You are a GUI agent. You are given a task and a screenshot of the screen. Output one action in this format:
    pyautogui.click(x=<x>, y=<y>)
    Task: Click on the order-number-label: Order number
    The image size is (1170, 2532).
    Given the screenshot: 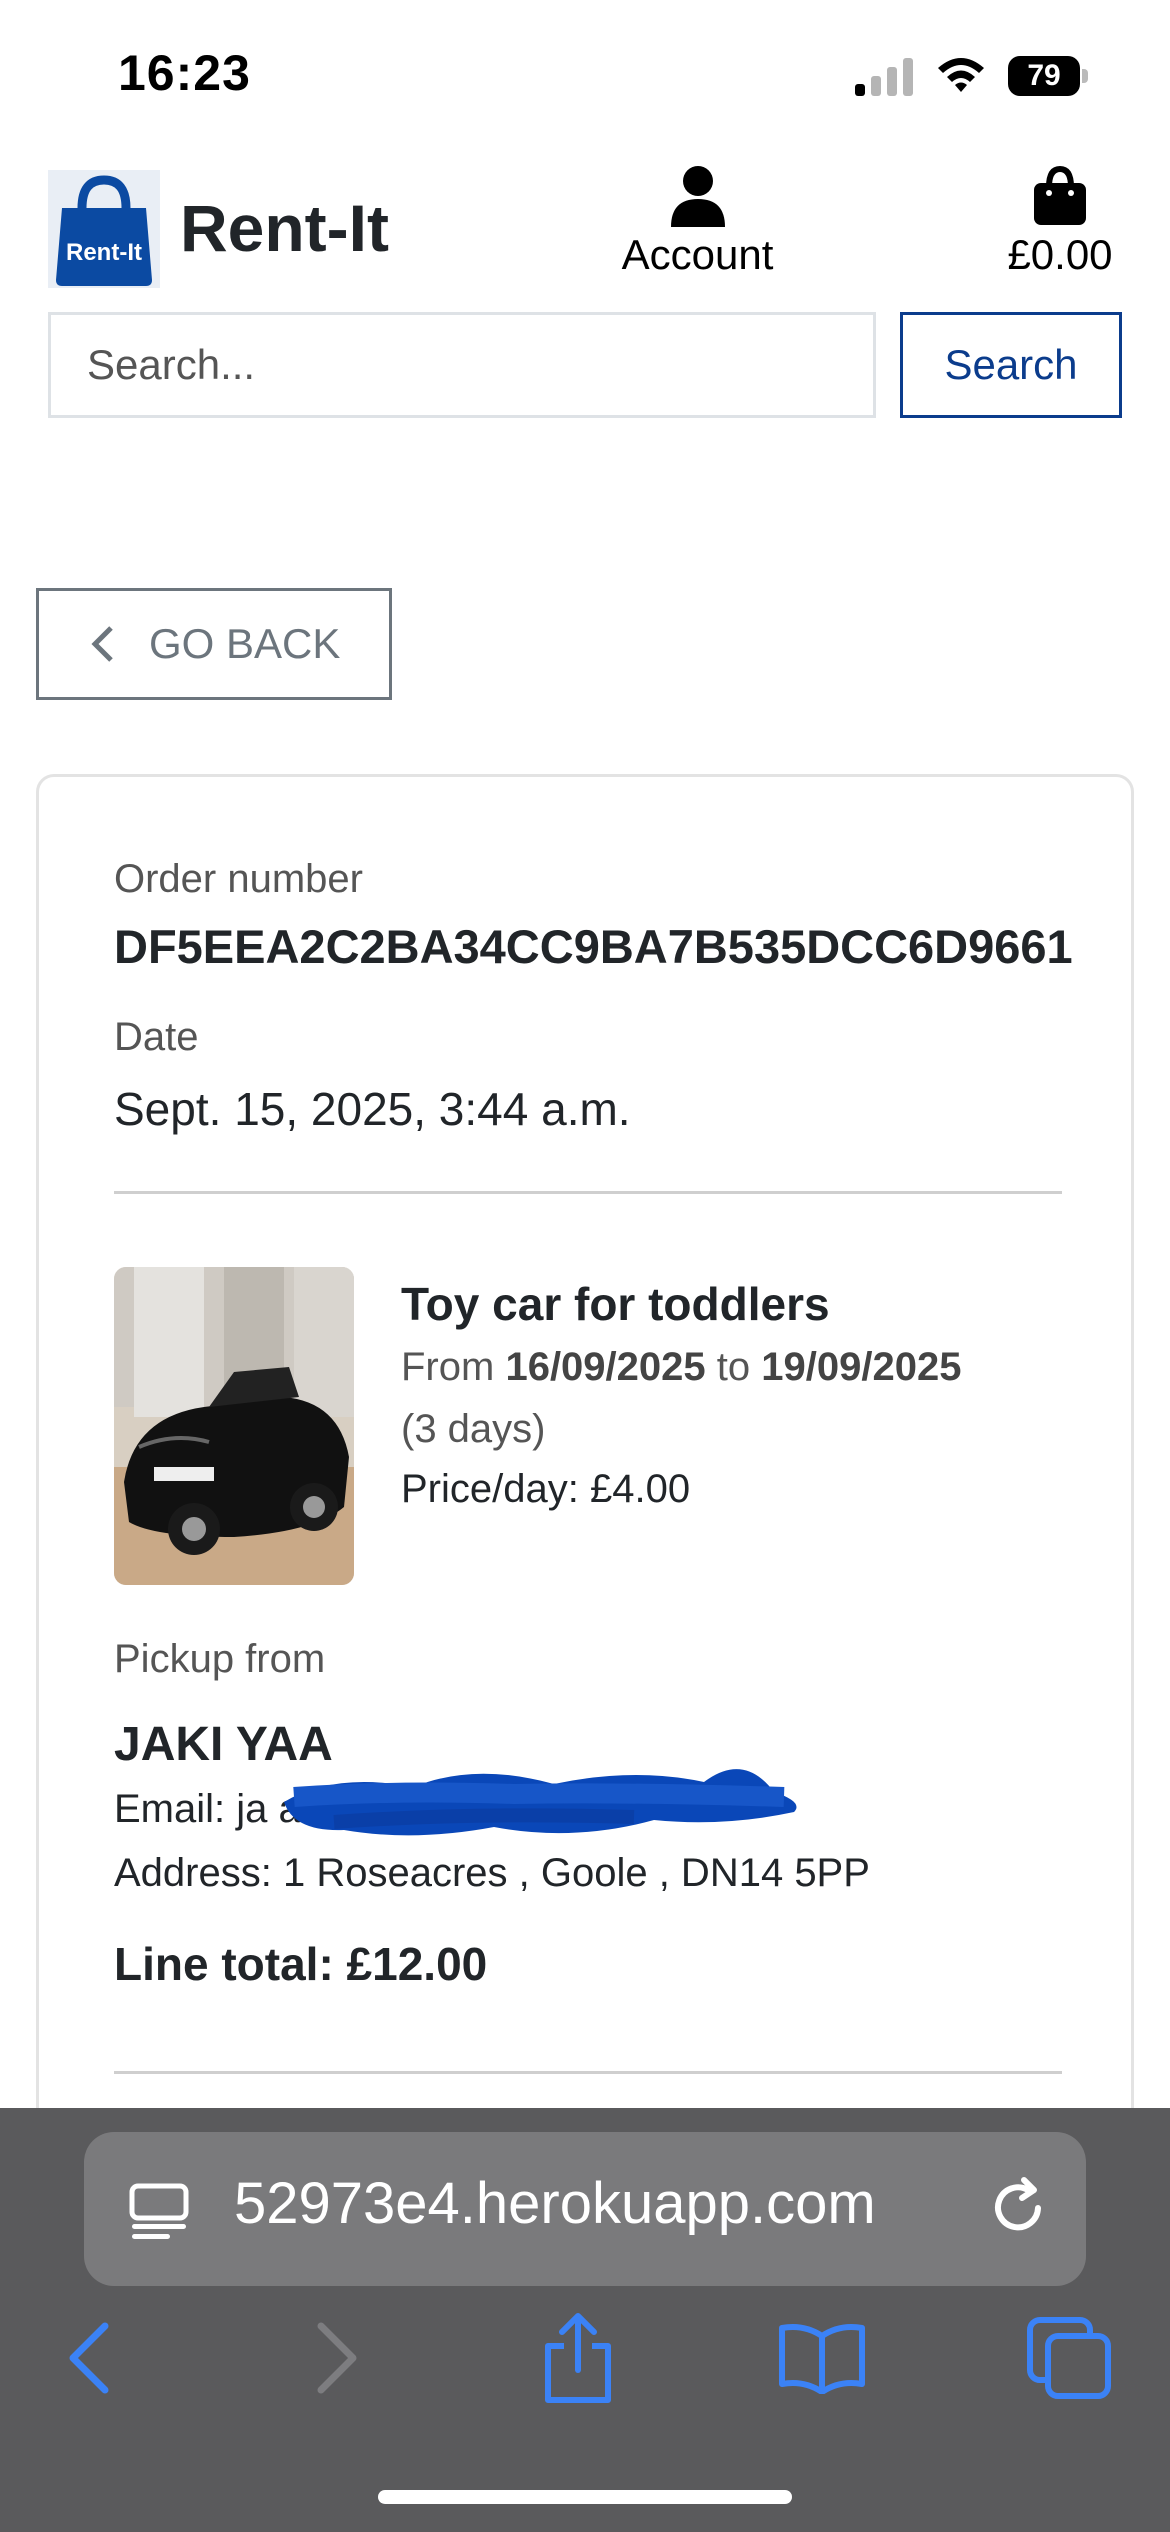 What is the action you would take?
    pyautogui.click(x=238, y=879)
    